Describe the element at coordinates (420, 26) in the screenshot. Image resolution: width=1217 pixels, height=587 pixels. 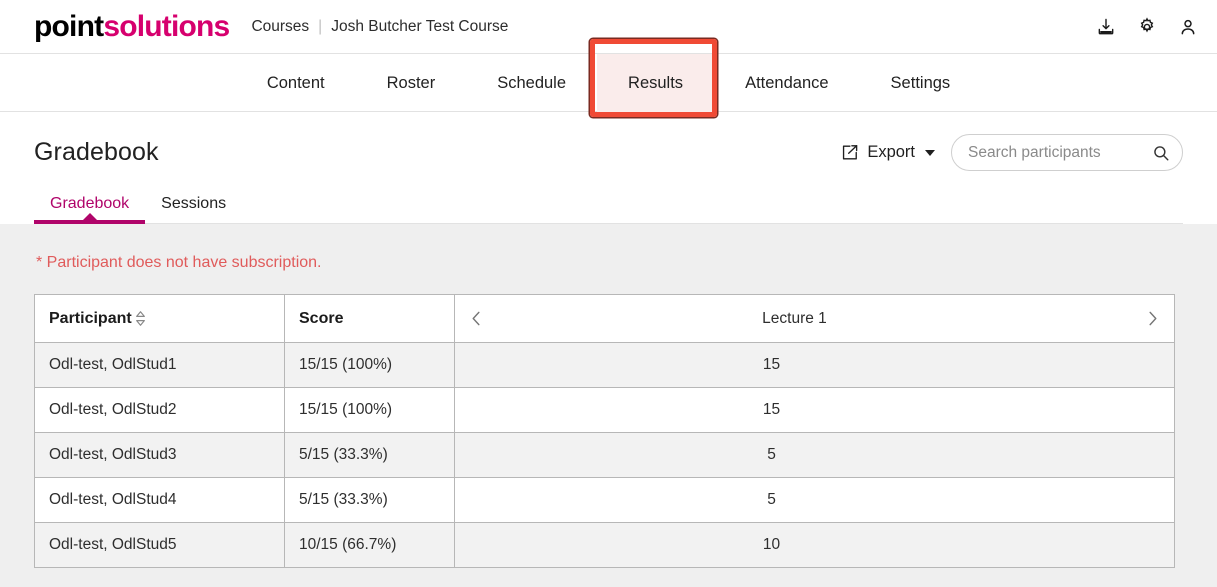
I see `breadcrumb-course-name: Josh Butcher Test Course` at that location.